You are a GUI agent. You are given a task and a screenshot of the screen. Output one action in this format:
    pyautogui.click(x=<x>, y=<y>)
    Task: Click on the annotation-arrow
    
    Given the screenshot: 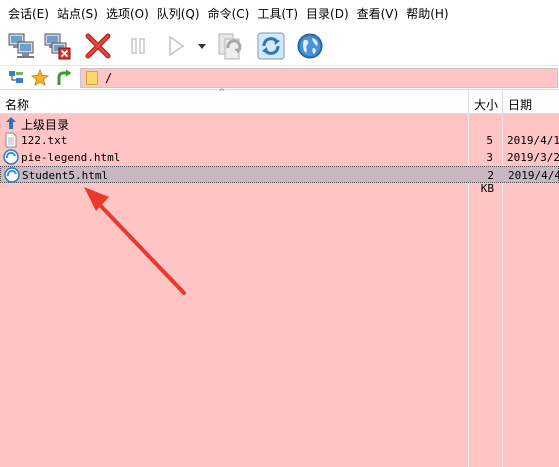 What is the action you would take?
    pyautogui.click(x=135, y=241)
    